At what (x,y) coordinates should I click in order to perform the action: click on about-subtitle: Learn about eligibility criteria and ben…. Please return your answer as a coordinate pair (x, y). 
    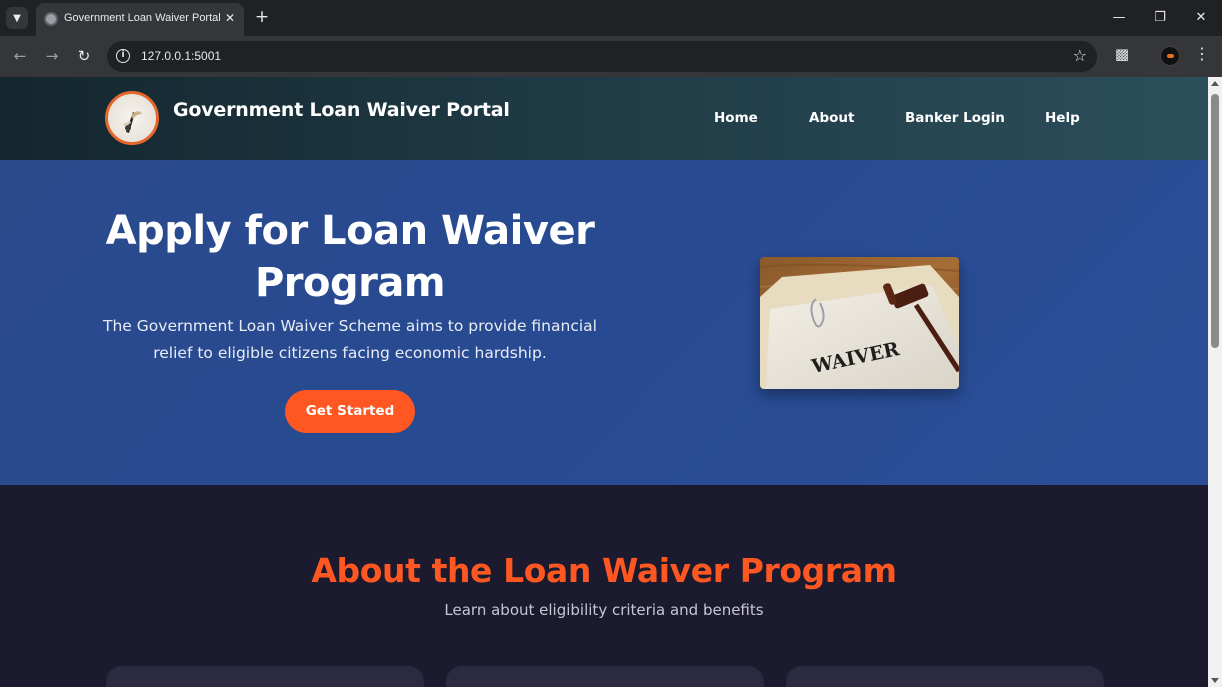
    Looking at the image, I should click on (604, 610).